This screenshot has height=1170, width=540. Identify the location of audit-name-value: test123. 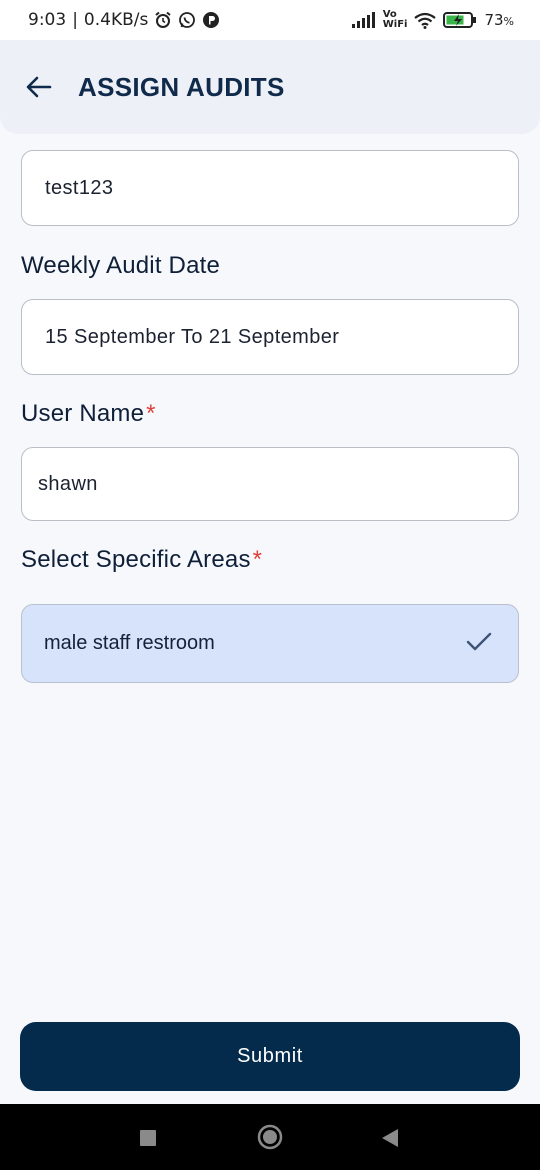
(79, 187).